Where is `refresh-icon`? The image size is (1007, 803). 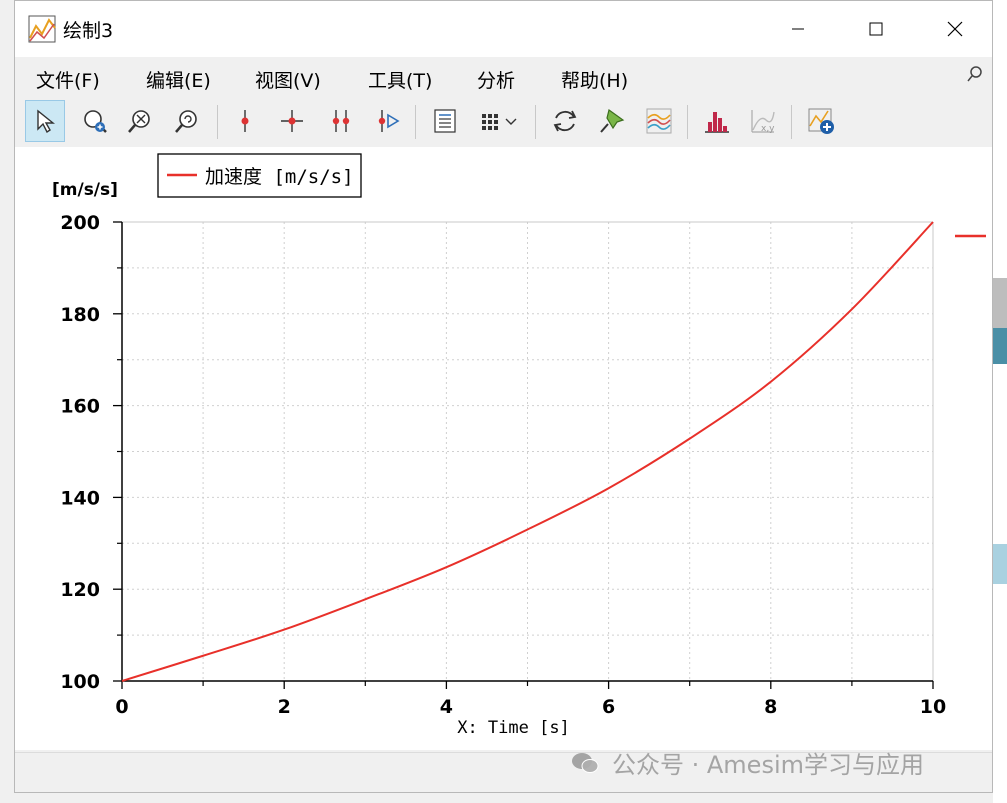 refresh-icon is located at coordinates (565, 121).